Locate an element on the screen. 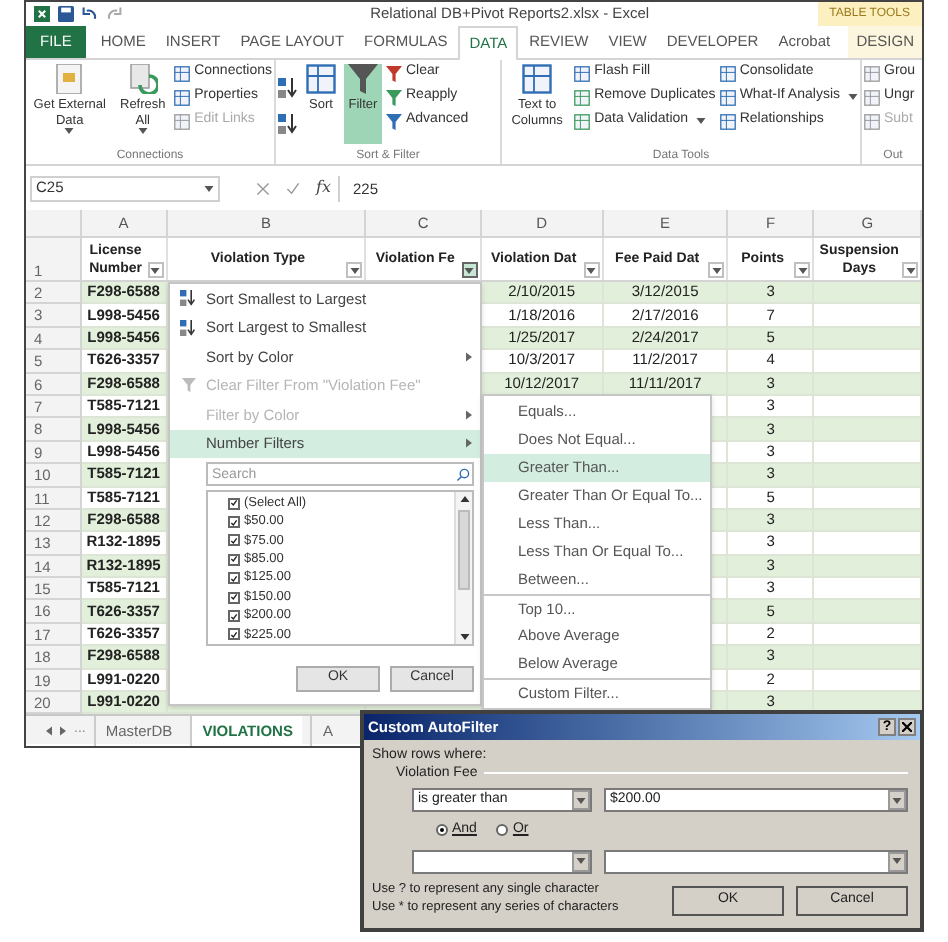 This screenshot has width=948, height=942. check-icon is located at coordinates (293, 188).